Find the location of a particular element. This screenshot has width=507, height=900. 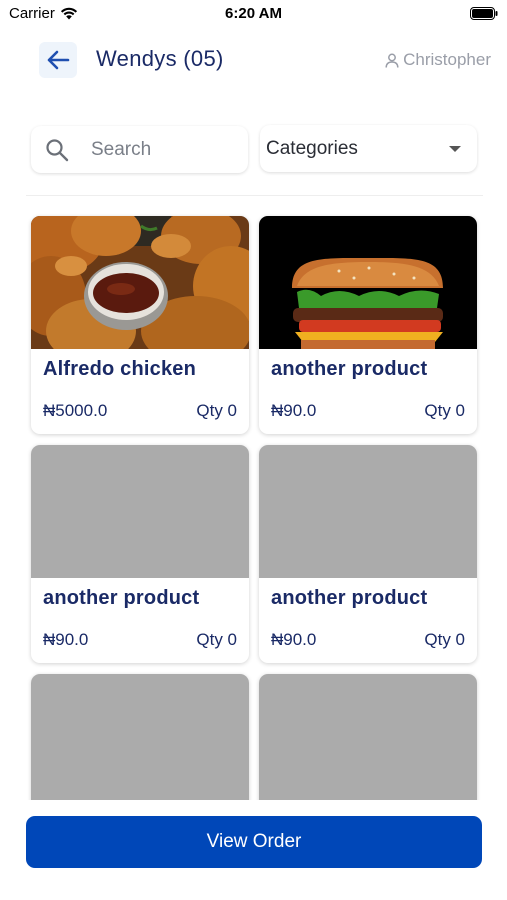

product-card: Alfredo chicken ₦5000.0 Qty 0 is located at coordinates (140, 325).